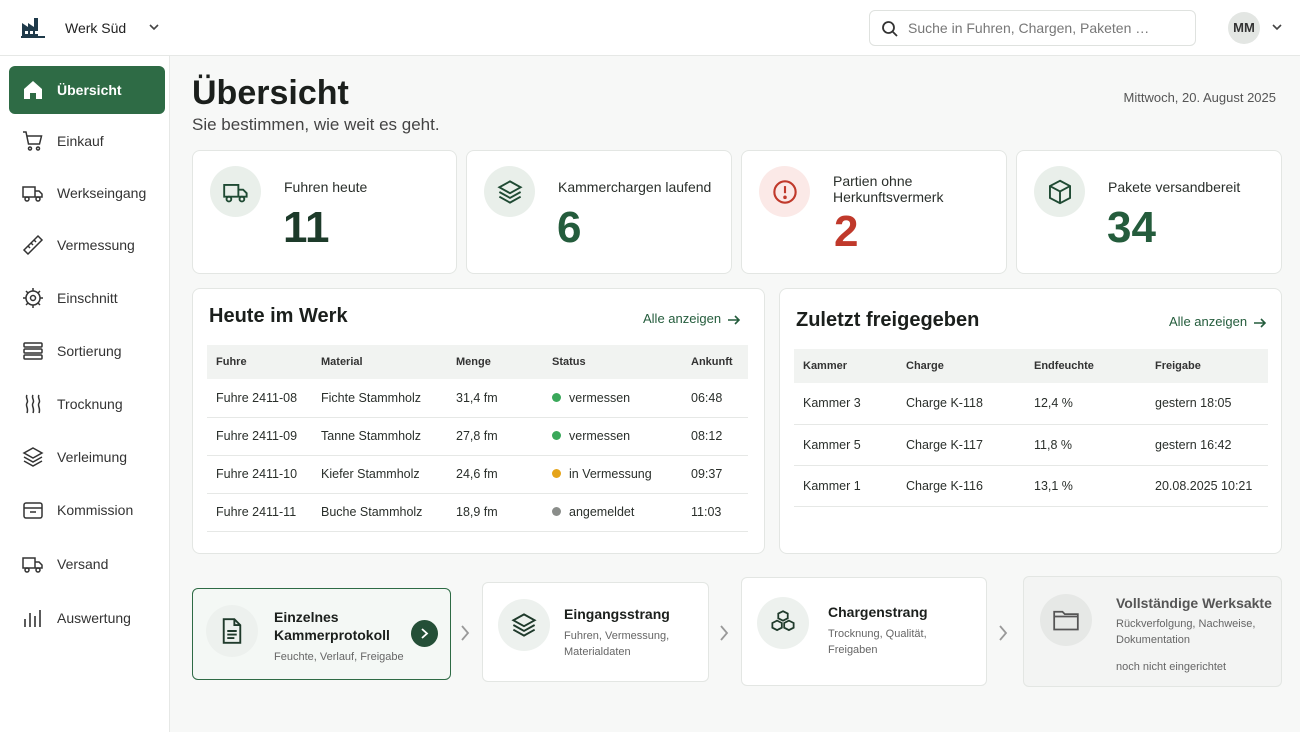 This screenshot has width=1300, height=732. Describe the element at coordinates (602, 512) in the screenshot. I see `status-label: angemeldet` at that location.